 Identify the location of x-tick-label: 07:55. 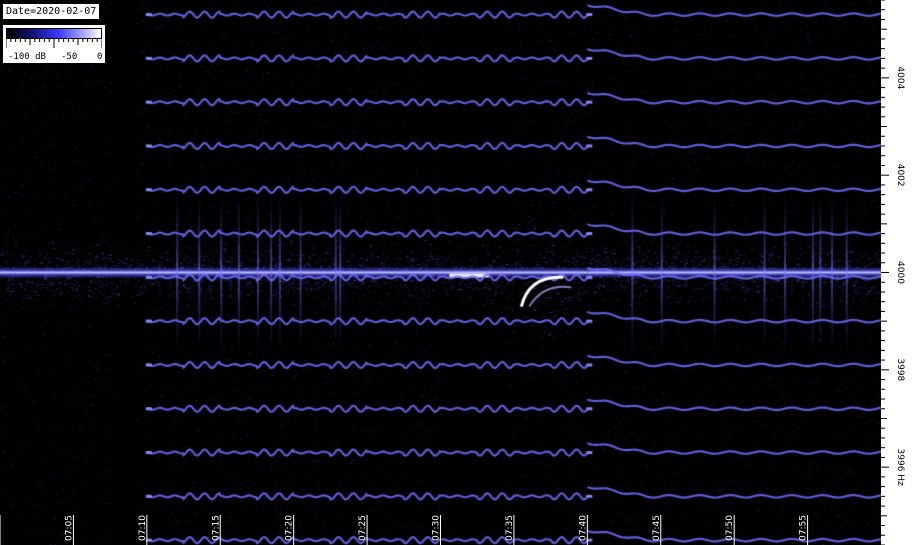
(804, 528).